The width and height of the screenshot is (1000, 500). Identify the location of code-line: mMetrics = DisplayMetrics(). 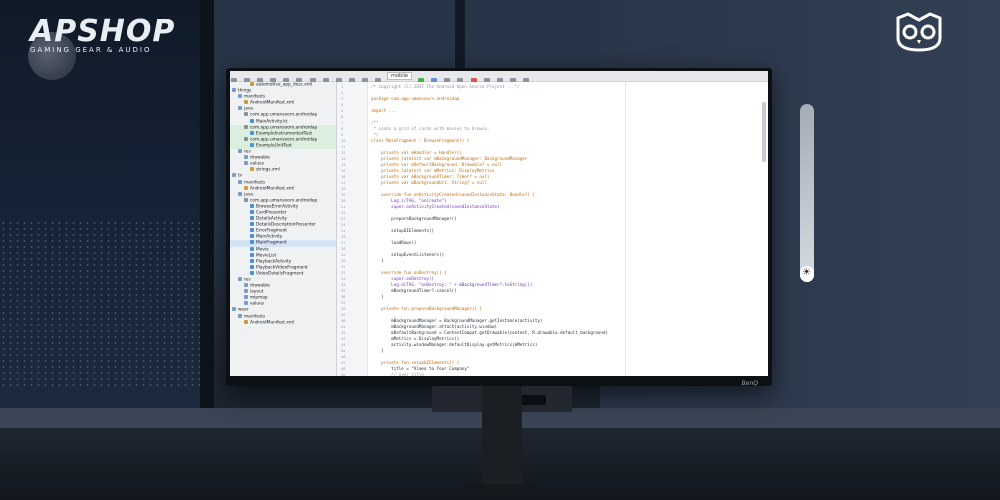
(415, 338).